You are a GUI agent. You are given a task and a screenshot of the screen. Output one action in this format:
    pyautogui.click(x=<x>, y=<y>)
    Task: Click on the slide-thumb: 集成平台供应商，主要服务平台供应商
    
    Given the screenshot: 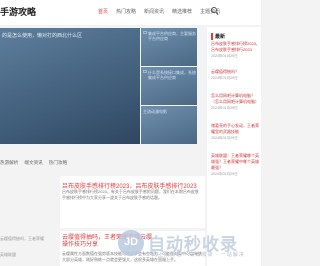 What is the action you would take?
    pyautogui.click(x=169, y=47)
    